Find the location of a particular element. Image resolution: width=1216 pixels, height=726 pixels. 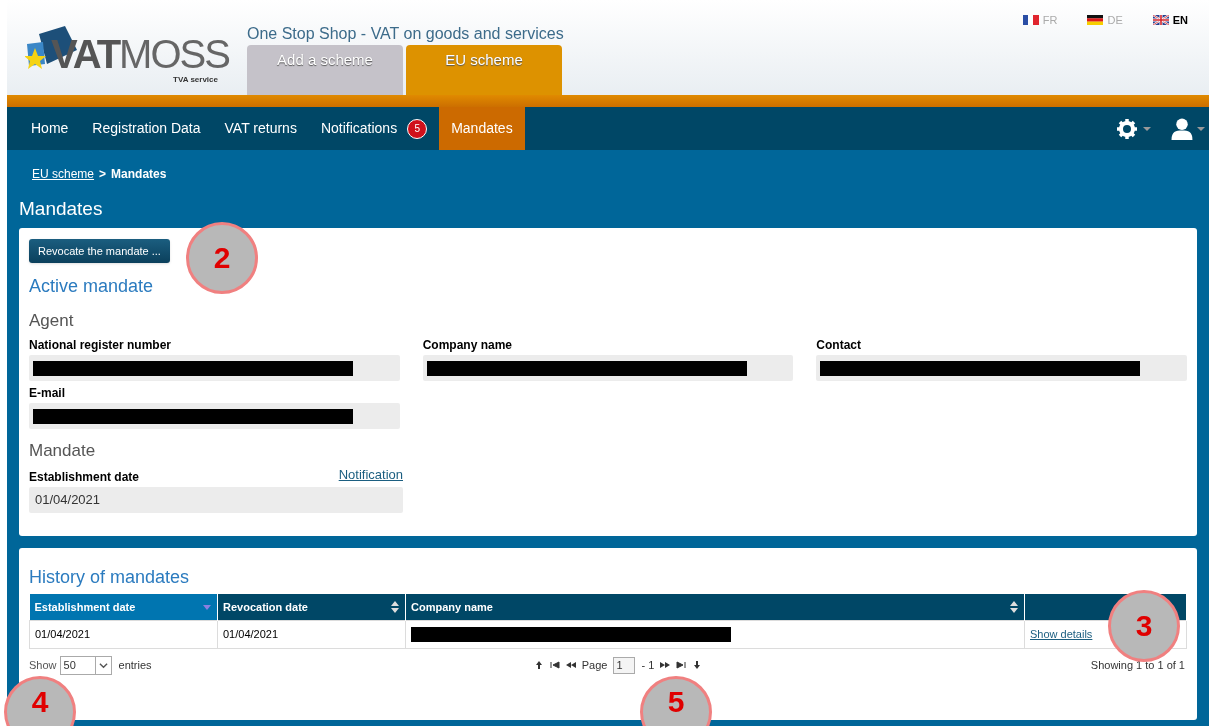

notification-badge: 5 is located at coordinates (417, 128).